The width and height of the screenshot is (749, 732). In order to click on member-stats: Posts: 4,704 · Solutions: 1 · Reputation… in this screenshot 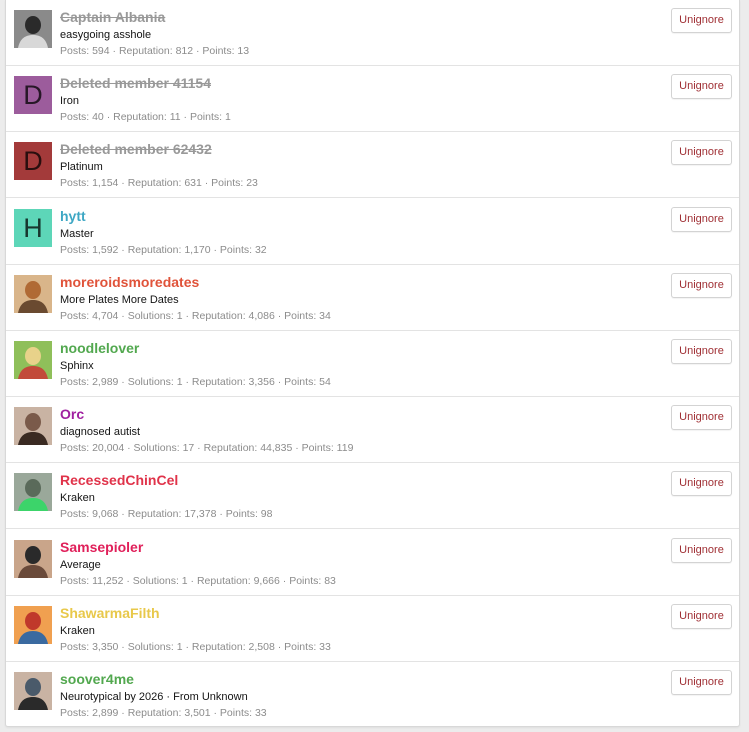, I will do `click(195, 316)`.